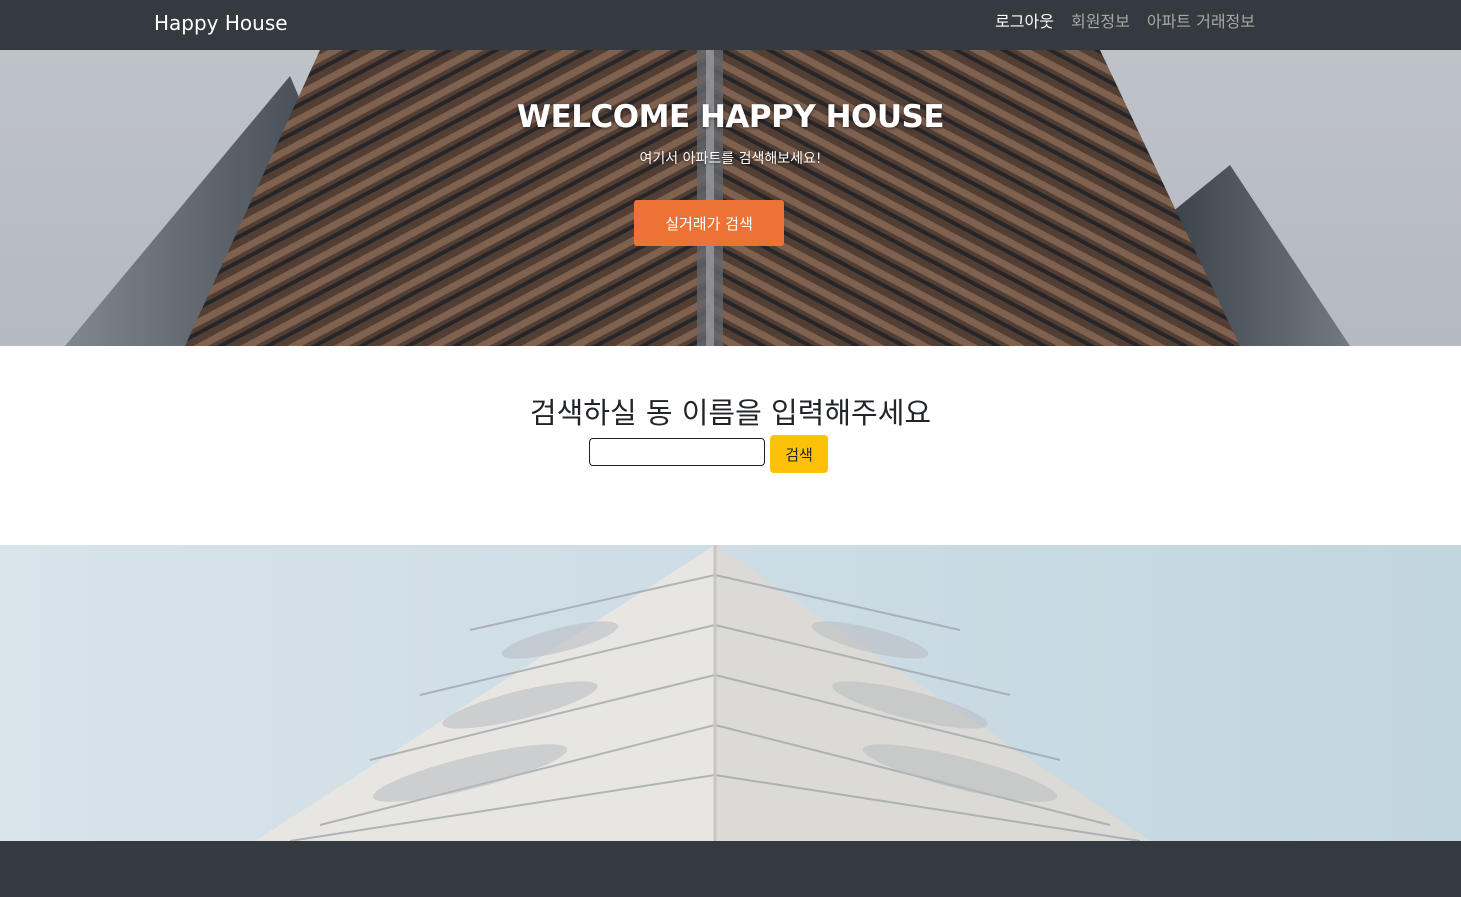 The width and height of the screenshot is (1461, 897). I want to click on nav-link-logout: 로그아웃, so click(1024, 22).